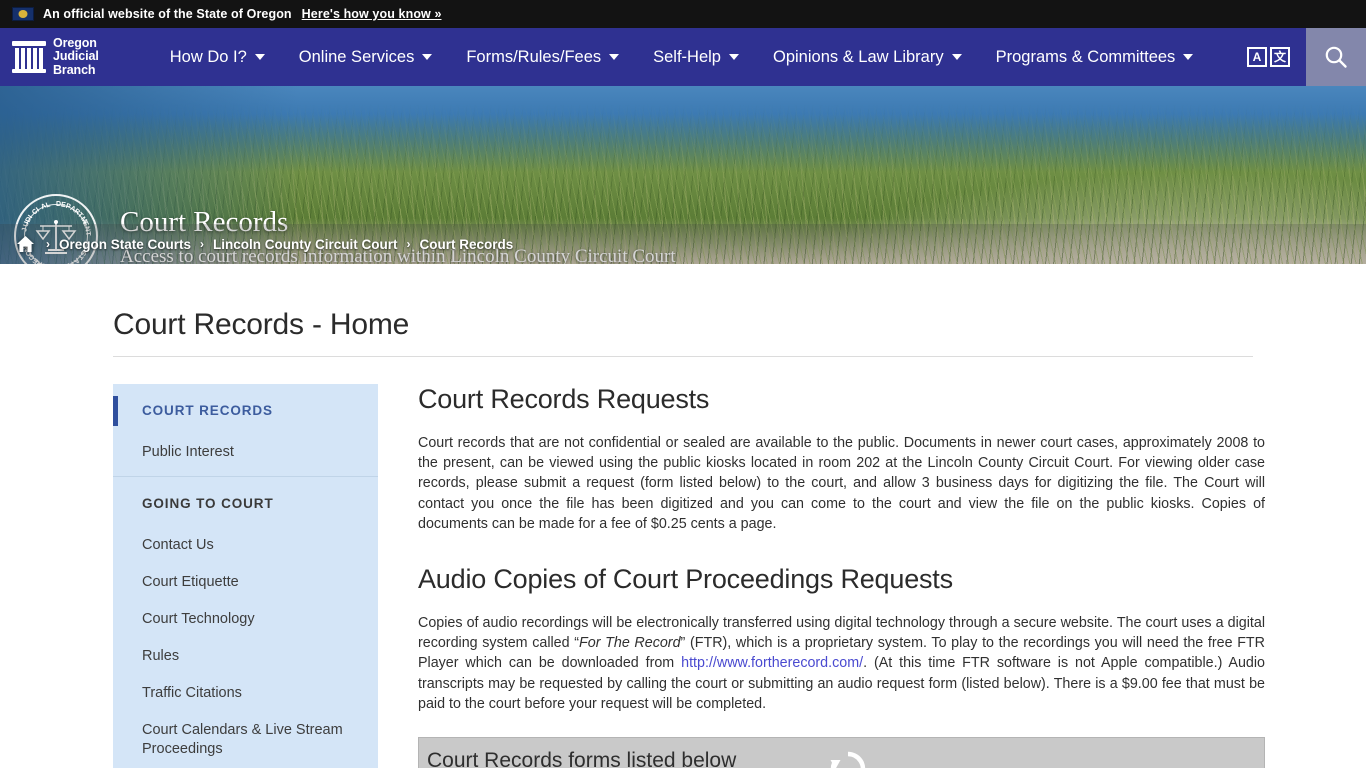 The height and width of the screenshot is (768, 1366). Describe the element at coordinates (1257, 57) in the screenshot. I see `text-size-icon: A` at that location.